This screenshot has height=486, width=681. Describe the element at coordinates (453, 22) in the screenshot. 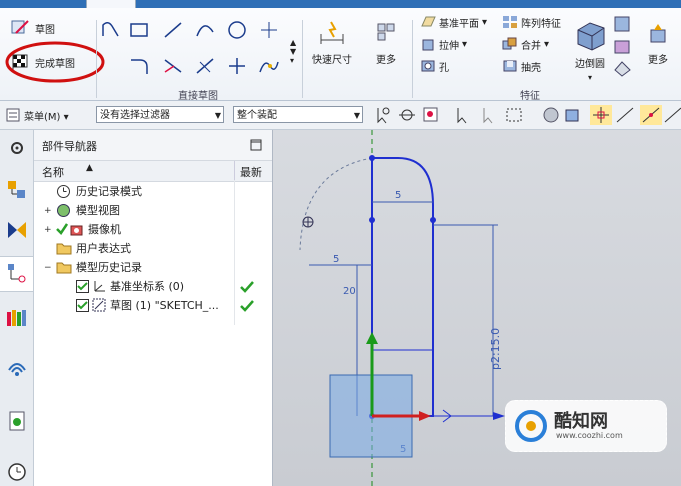

I see `datum-plane-button: 基准平面 ▾` at that location.